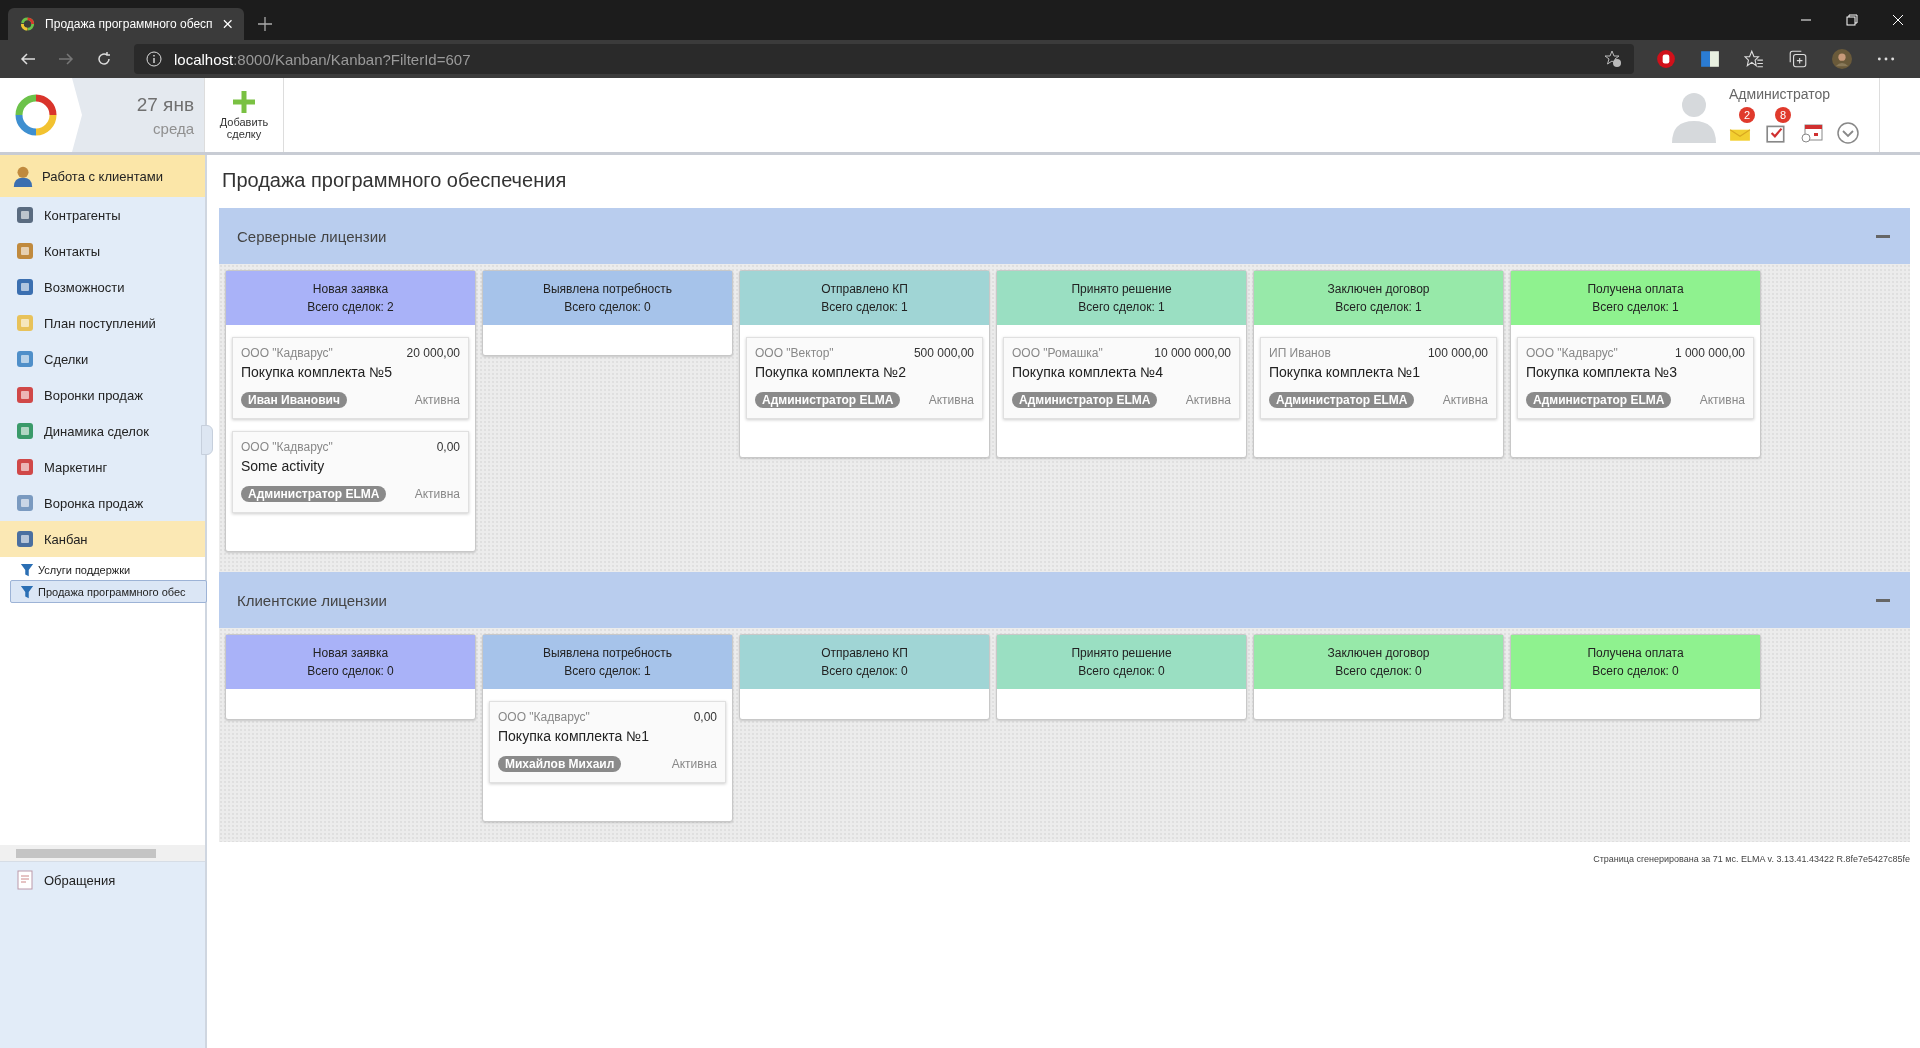  I want to click on owner-tag: Михайлов Михаил, so click(560, 764).